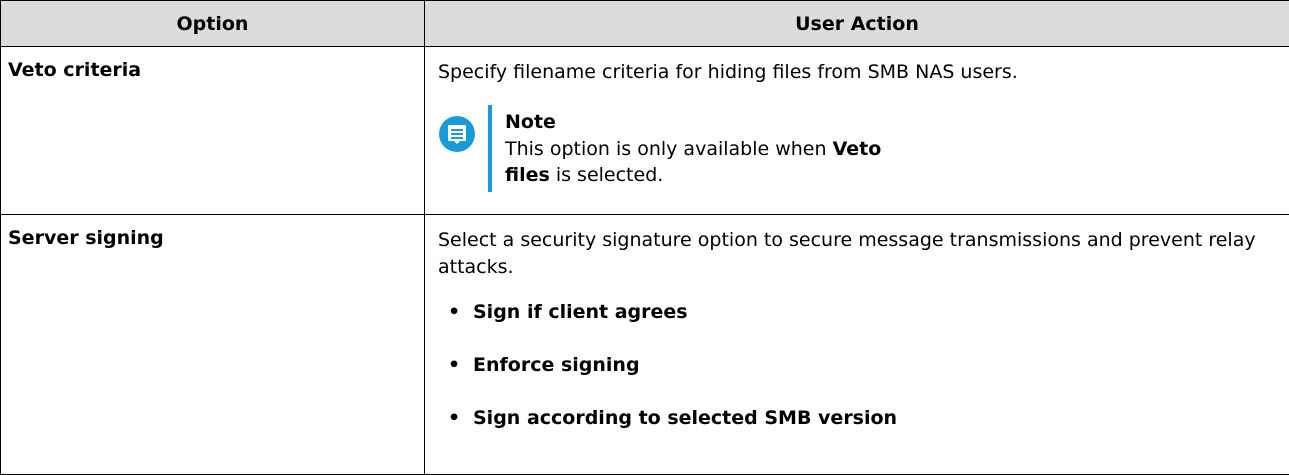  What do you see at coordinates (705, 122) in the screenshot?
I see `note-title: Note` at bounding box center [705, 122].